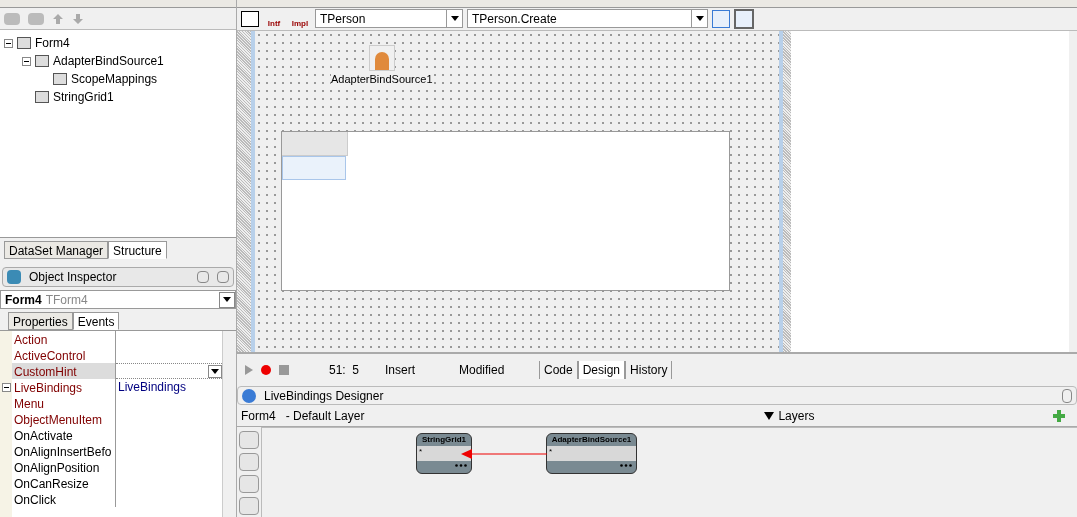 The image size is (1077, 517). What do you see at coordinates (303, 416) in the screenshot?
I see `layer-label: Form4 - Default Layer` at bounding box center [303, 416].